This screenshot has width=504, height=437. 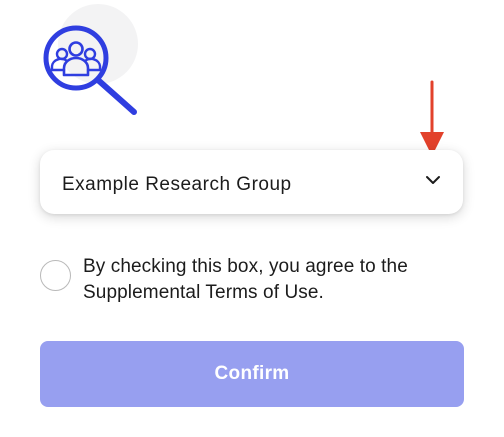 I want to click on chevron-down-icon, so click(x=433, y=180).